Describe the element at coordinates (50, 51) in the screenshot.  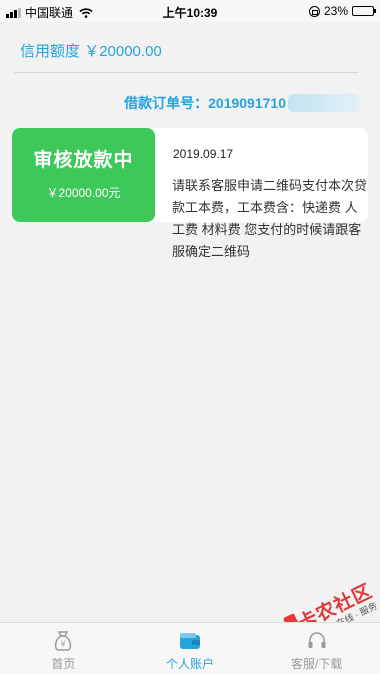
I see `credit-limit-label: 信用额度` at that location.